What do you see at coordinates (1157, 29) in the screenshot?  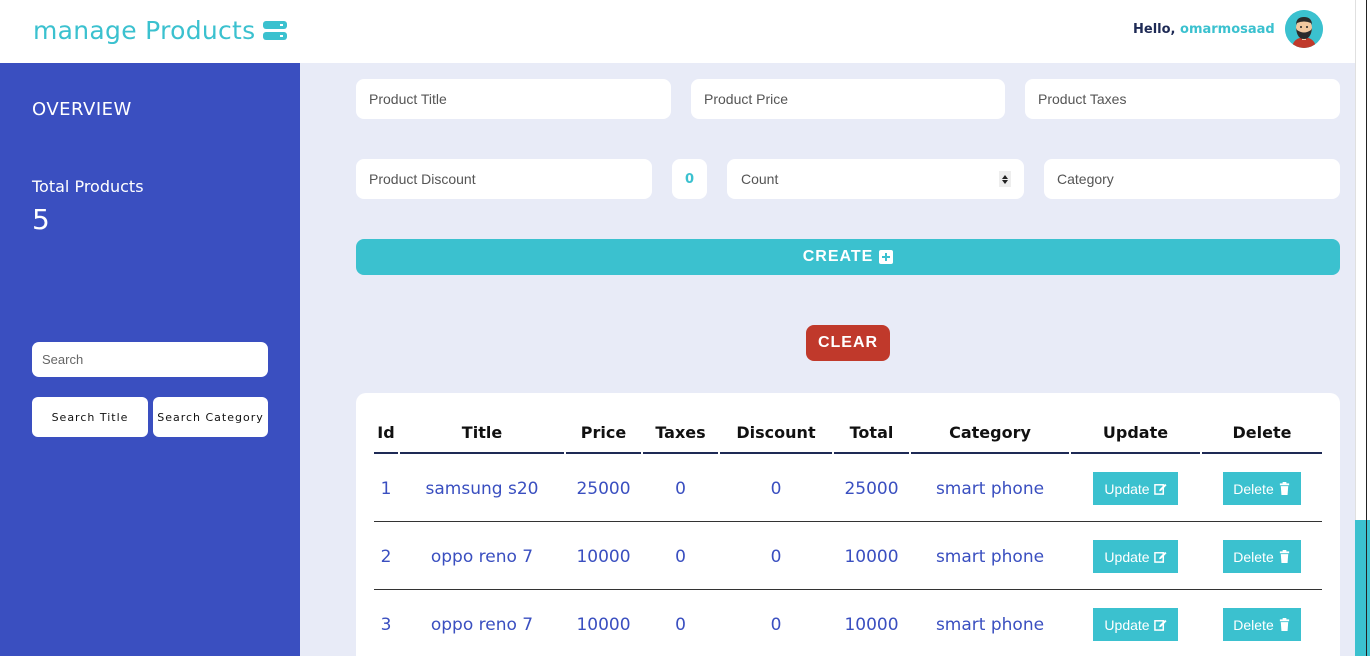 I see `greeting-prefix: Hello,` at bounding box center [1157, 29].